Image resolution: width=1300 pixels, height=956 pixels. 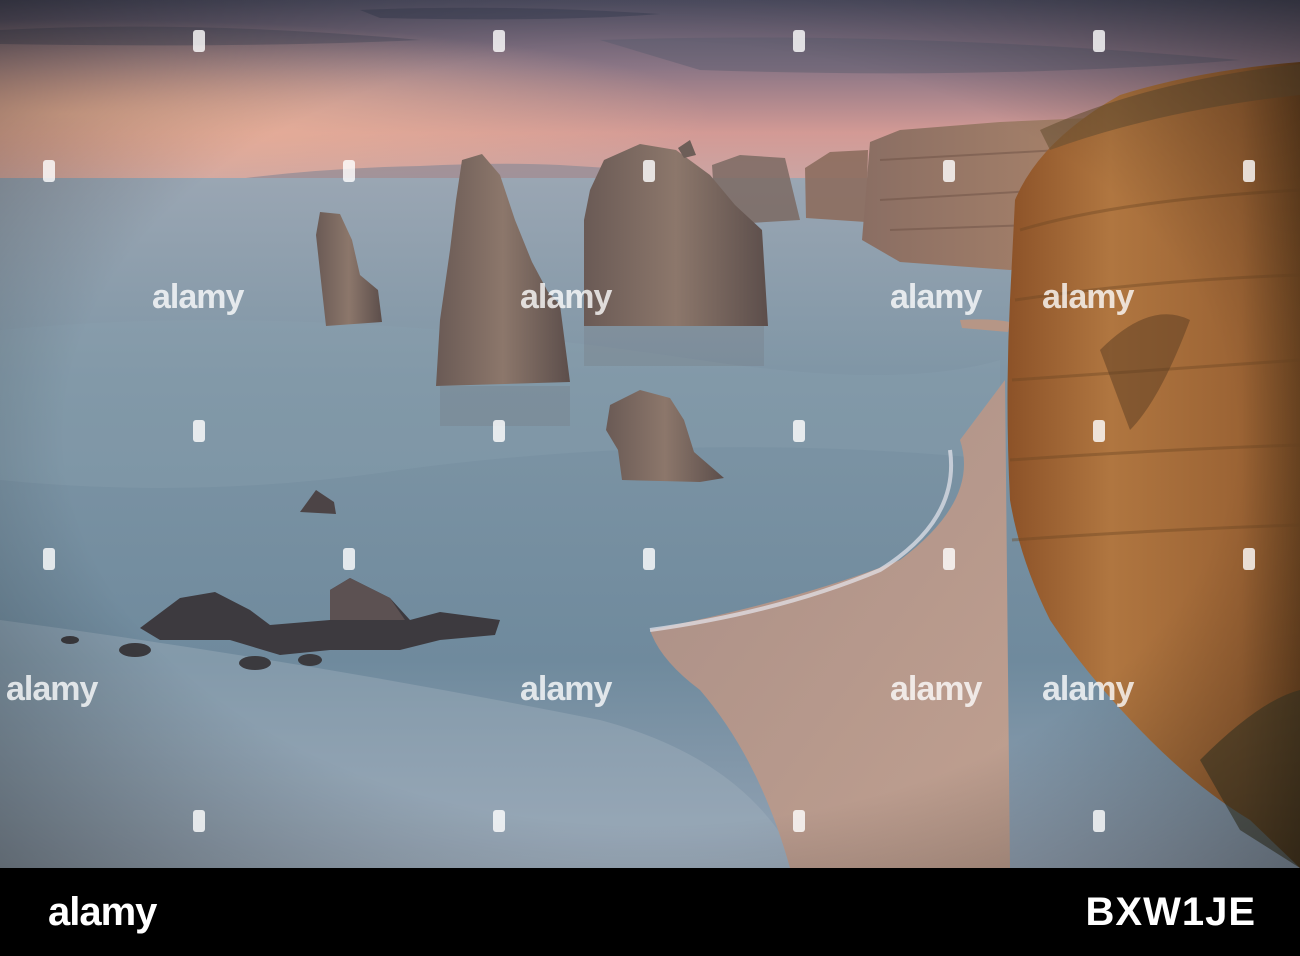 I want to click on footer-bar: alamy BXW1JE, so click(x=650, y=912).